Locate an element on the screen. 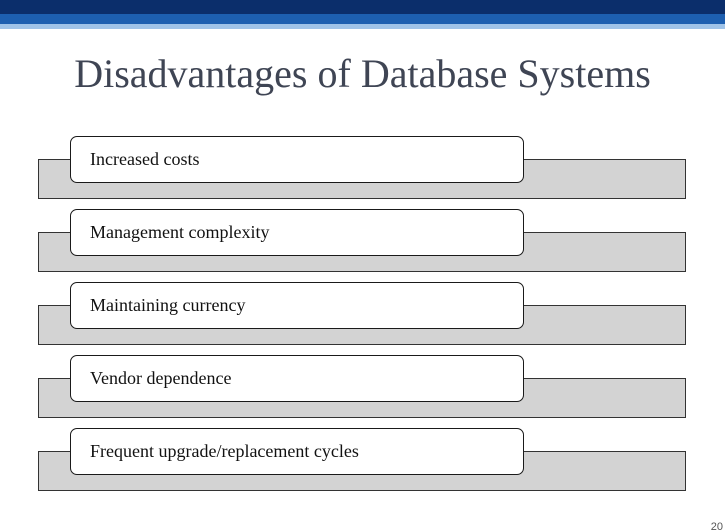 This screenshot has width=725, height=531. list-item-label: Frequent upgrade/replacement cycles is located at coordinates (224, 451).